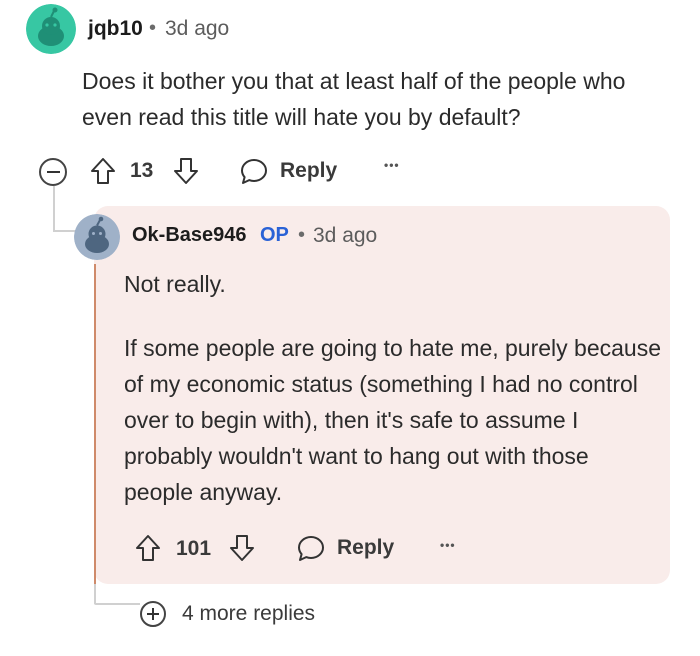  What do you see at coordinates (274, 235) in the screenshot?
I see `op-badge: OP` at bounding box center [274, 235].